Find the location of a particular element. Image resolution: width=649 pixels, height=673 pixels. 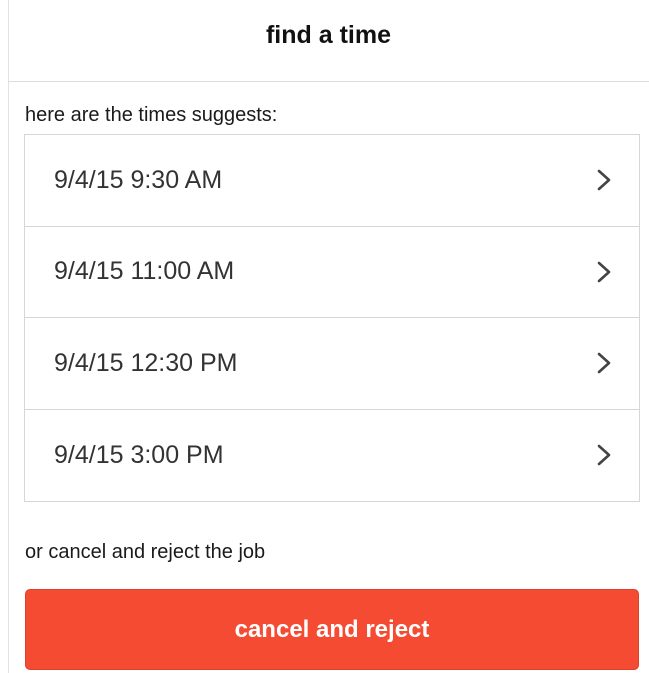

time-option-3: 9/4/15 12:30 PM is located at coordinates (332, 364).